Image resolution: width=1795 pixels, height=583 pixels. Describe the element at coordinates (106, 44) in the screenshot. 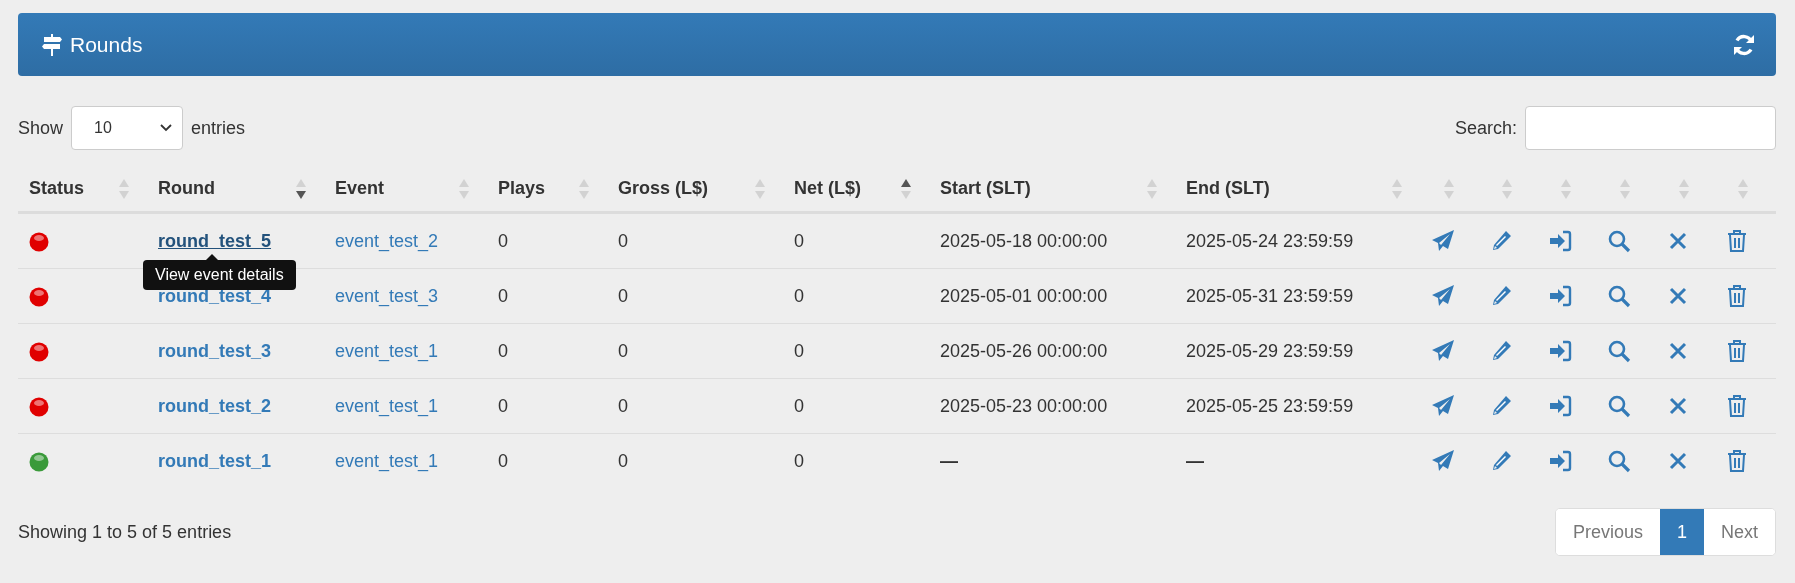

I see `panel-title: Rounds` at that location.